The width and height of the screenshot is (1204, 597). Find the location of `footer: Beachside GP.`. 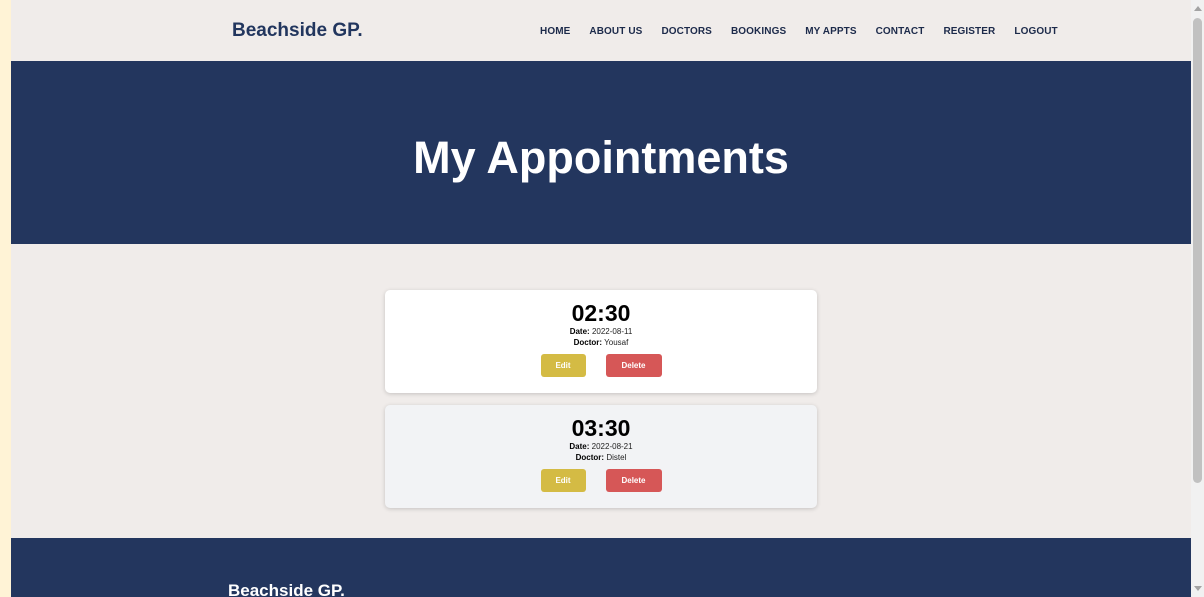

footer: Beachside GP. is located at coordinates (601, 567).